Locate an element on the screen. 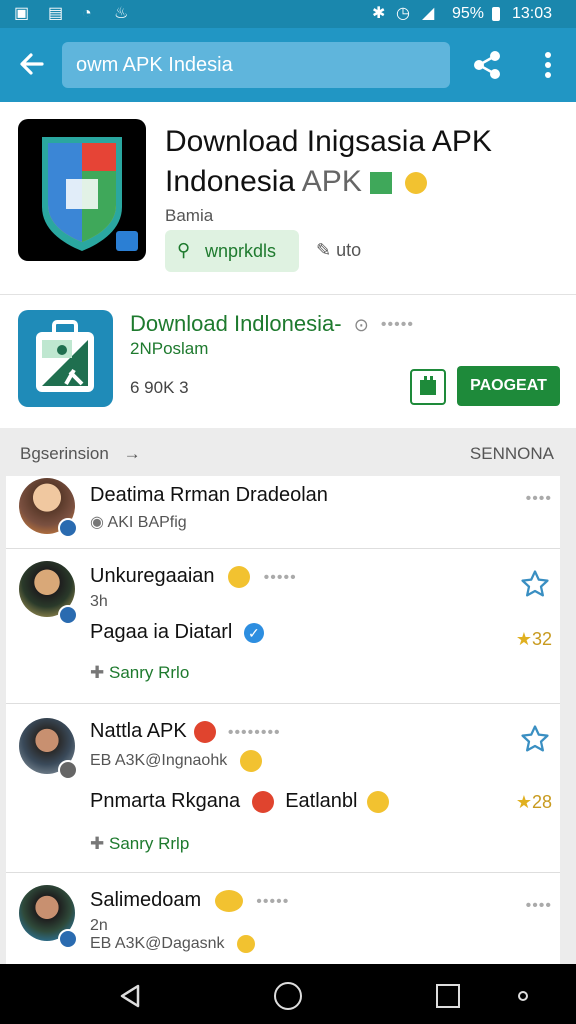 The width and height of the screenshot is (576, 1024). review-card: Salimedoam ••••• 2n EB A3K@Dagasnk •••• is located at coordinates (283, 918).